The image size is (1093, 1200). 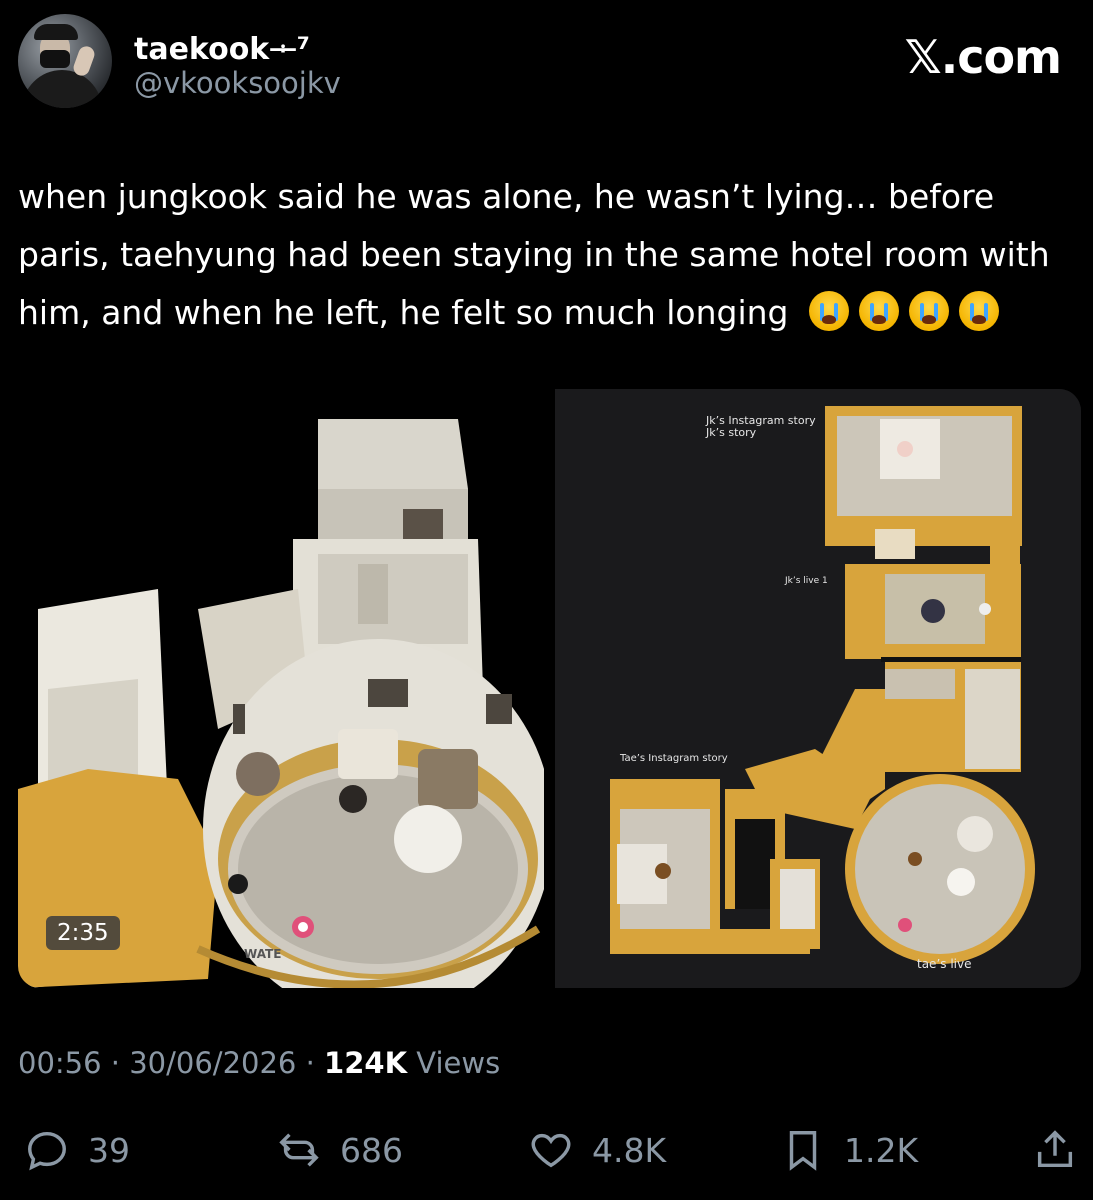 What do you see at coordinates (55, 59) in the screenshot?
I see `avatar-mask` at bounding box center [55, 59].